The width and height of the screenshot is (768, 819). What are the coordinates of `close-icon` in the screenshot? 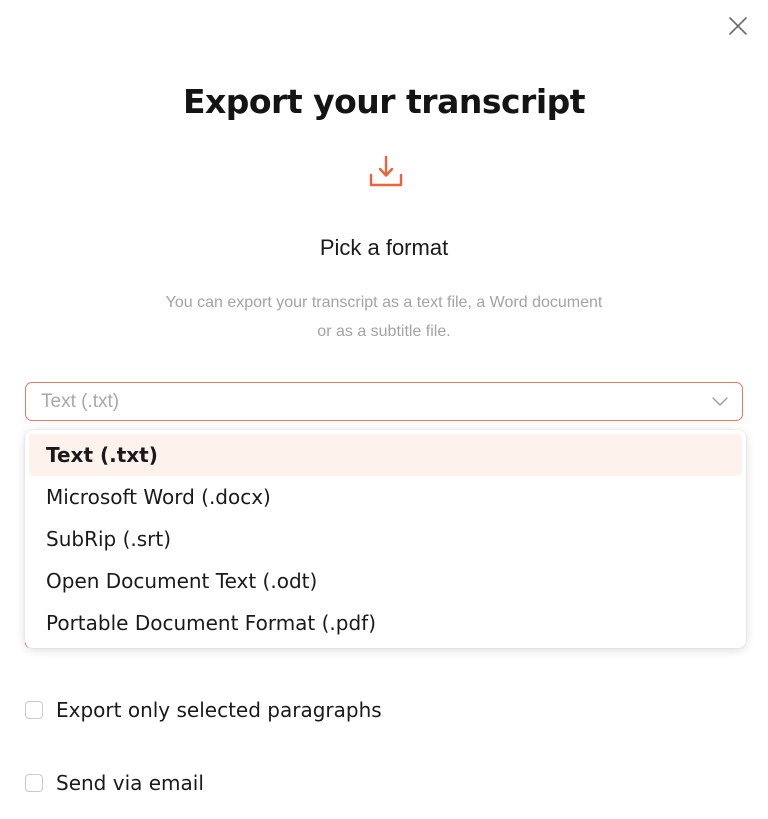 It's located at (738, 26).